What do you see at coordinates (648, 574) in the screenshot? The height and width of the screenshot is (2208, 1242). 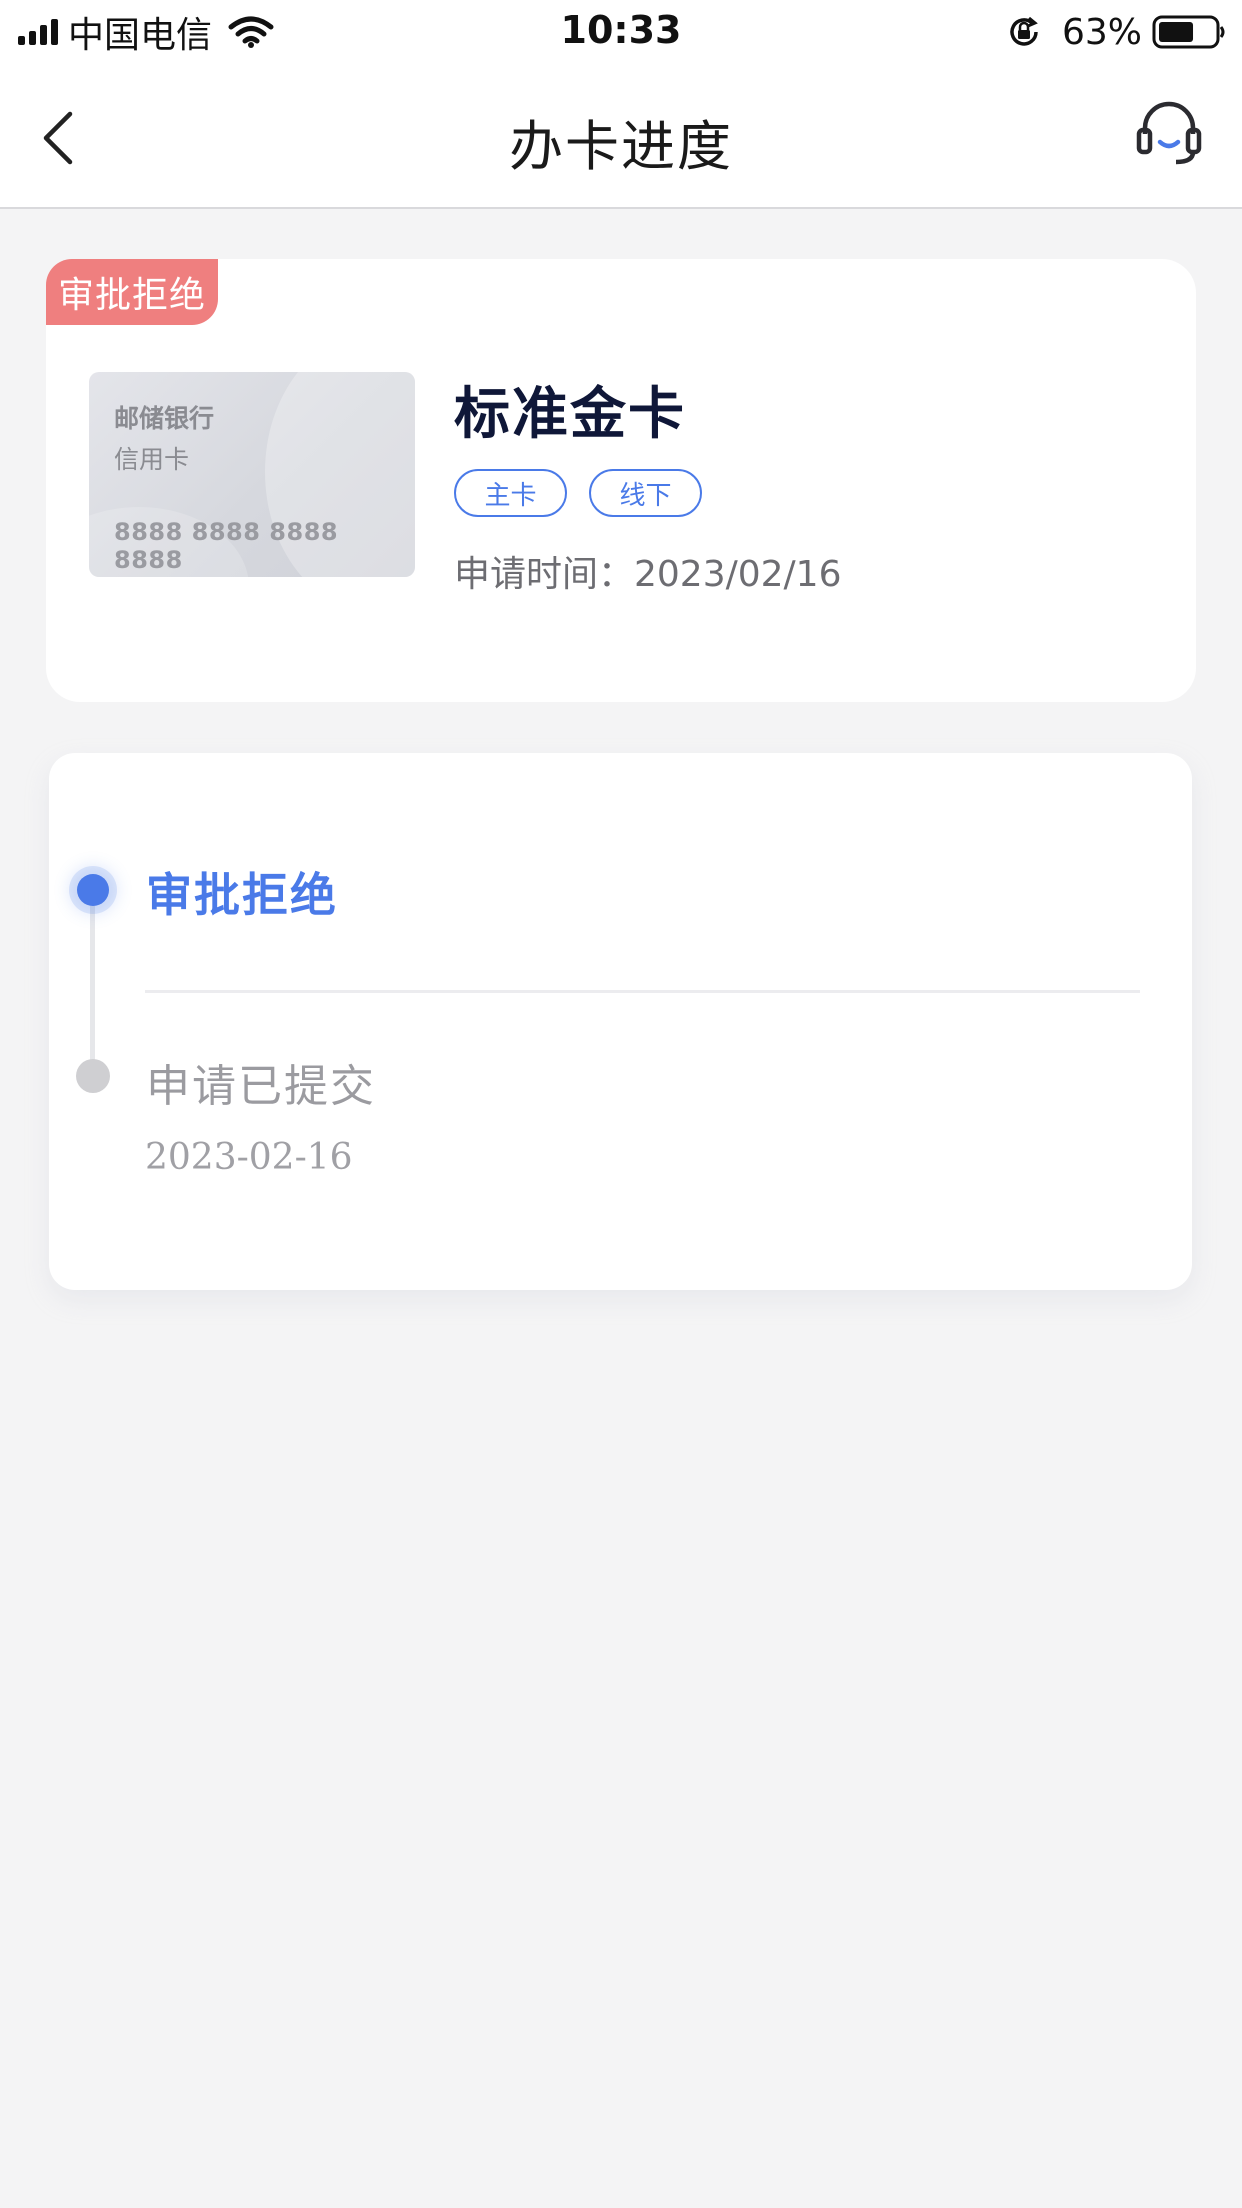 I see `application-time: 申请时间：2023/02/16` at bounding box center [648, 574].